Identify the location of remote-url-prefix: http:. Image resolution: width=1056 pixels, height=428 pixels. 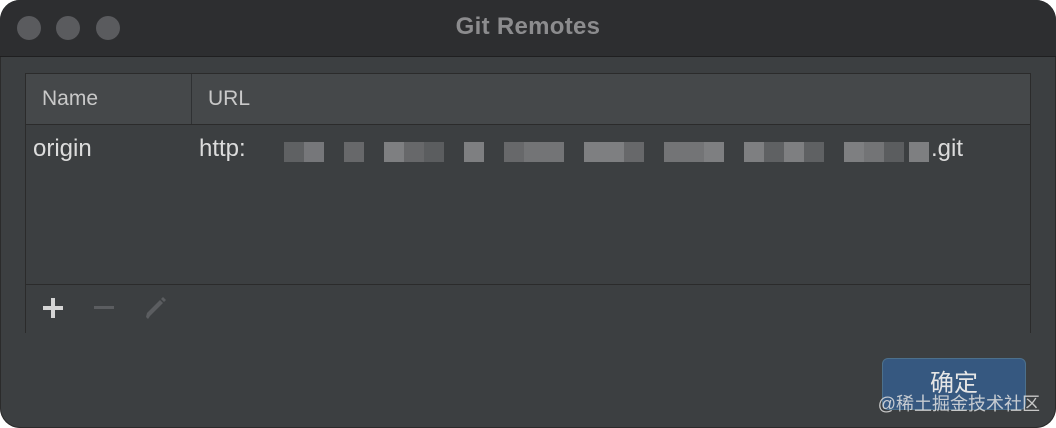
(222, 148).